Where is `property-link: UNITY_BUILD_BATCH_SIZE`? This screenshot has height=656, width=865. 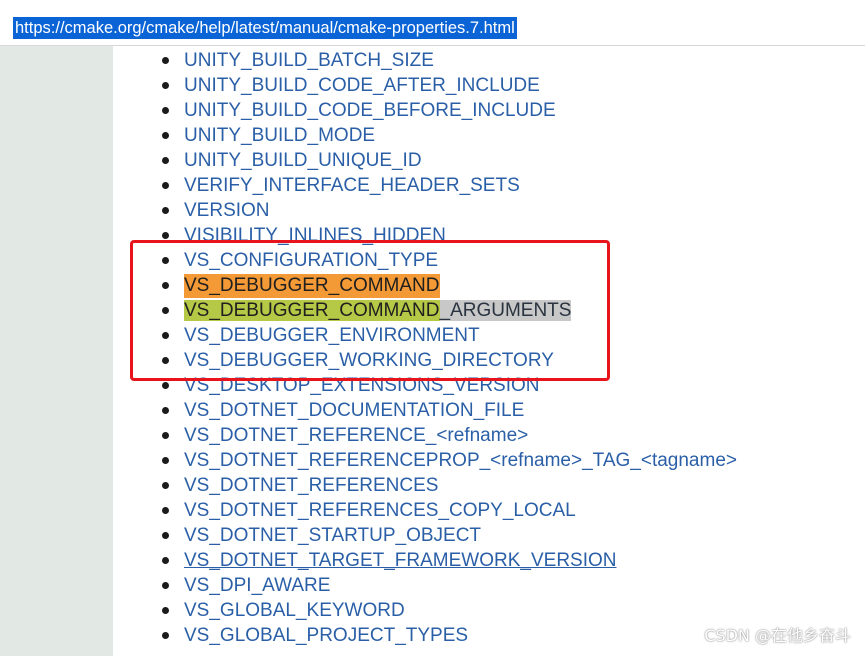 property-link: UNITY_BUILD_BATCH_SIZE is located at coordinates (309, 61).